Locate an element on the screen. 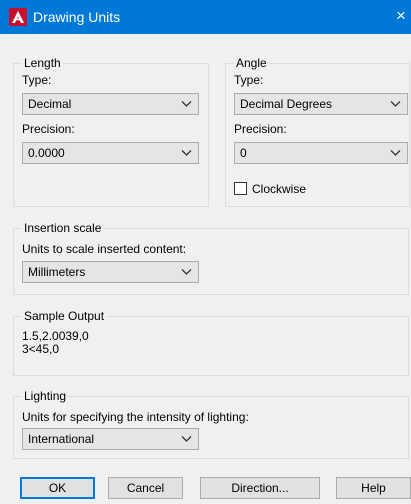  angle-precision-select: 0 is located at coordinates (321, 153).